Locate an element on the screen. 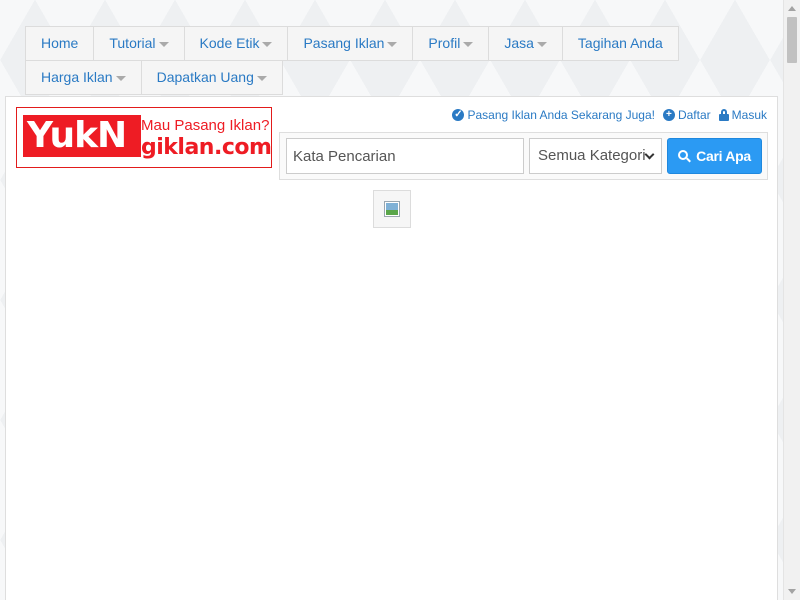  nav-item-label: Kode Etik is located at coordinates (229, 43).